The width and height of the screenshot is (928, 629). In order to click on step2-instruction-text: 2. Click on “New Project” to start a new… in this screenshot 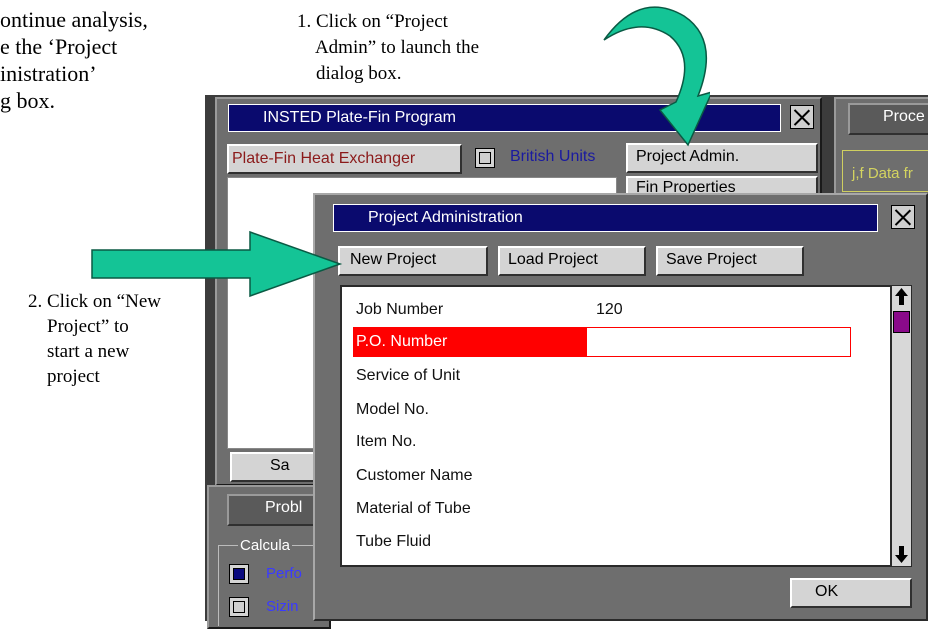, I will do `click(94, 339)`.